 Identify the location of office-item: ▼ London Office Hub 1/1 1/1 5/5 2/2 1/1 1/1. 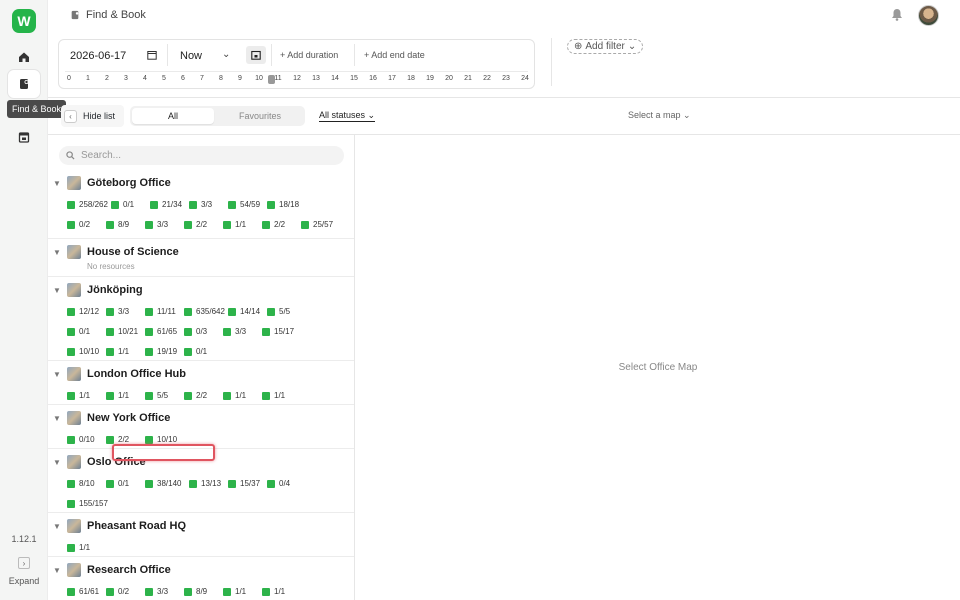
(201, 383).